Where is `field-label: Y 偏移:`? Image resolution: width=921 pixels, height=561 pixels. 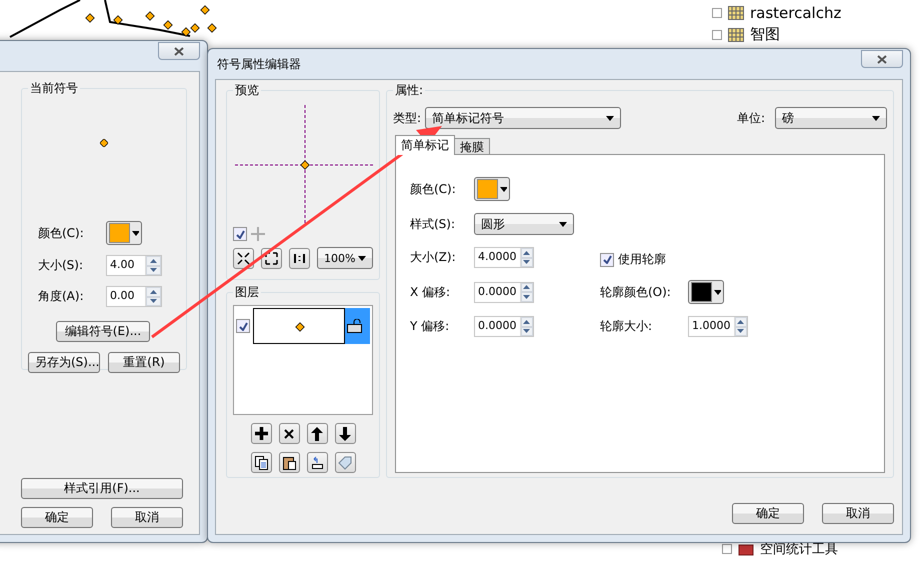 field-label: Y 偏移: is located at coordinates (430, 326).